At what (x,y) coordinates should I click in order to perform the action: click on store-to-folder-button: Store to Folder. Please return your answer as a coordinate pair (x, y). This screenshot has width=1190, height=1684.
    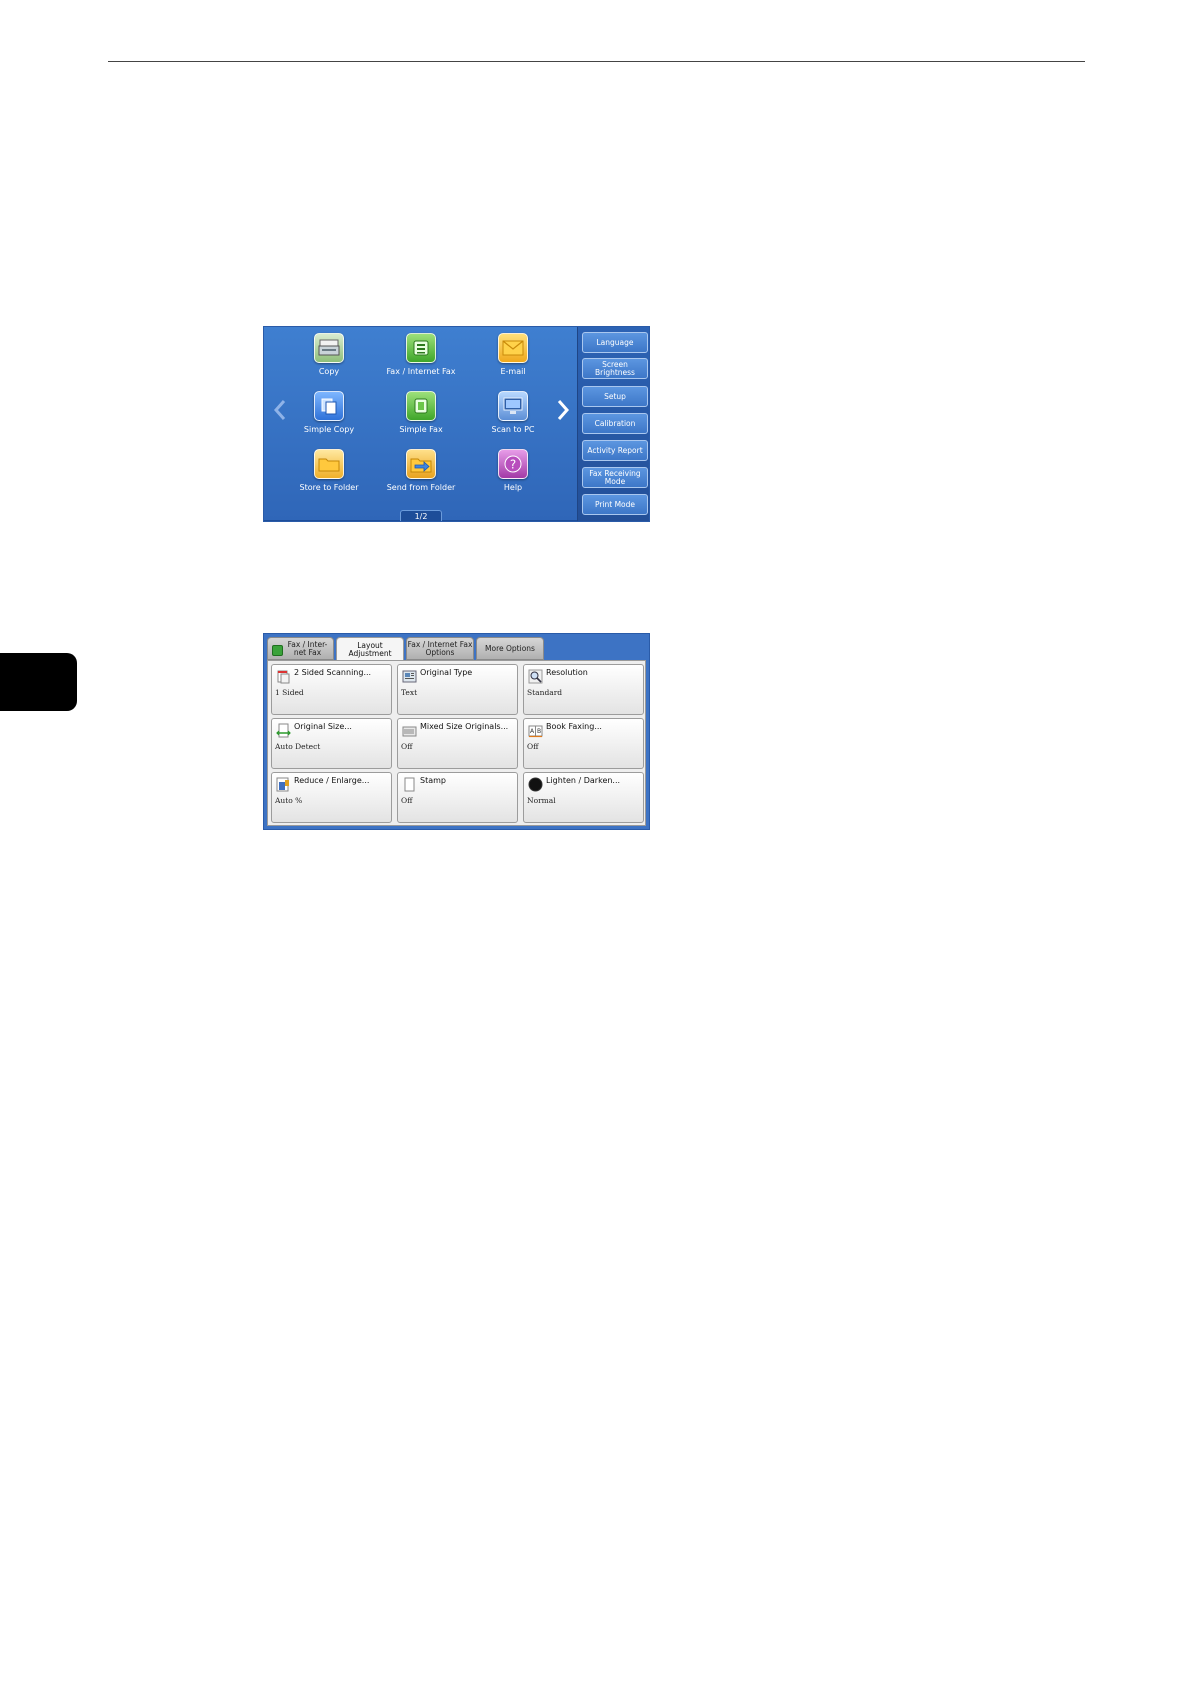
    Looking at the image, I should click on (329, 469).